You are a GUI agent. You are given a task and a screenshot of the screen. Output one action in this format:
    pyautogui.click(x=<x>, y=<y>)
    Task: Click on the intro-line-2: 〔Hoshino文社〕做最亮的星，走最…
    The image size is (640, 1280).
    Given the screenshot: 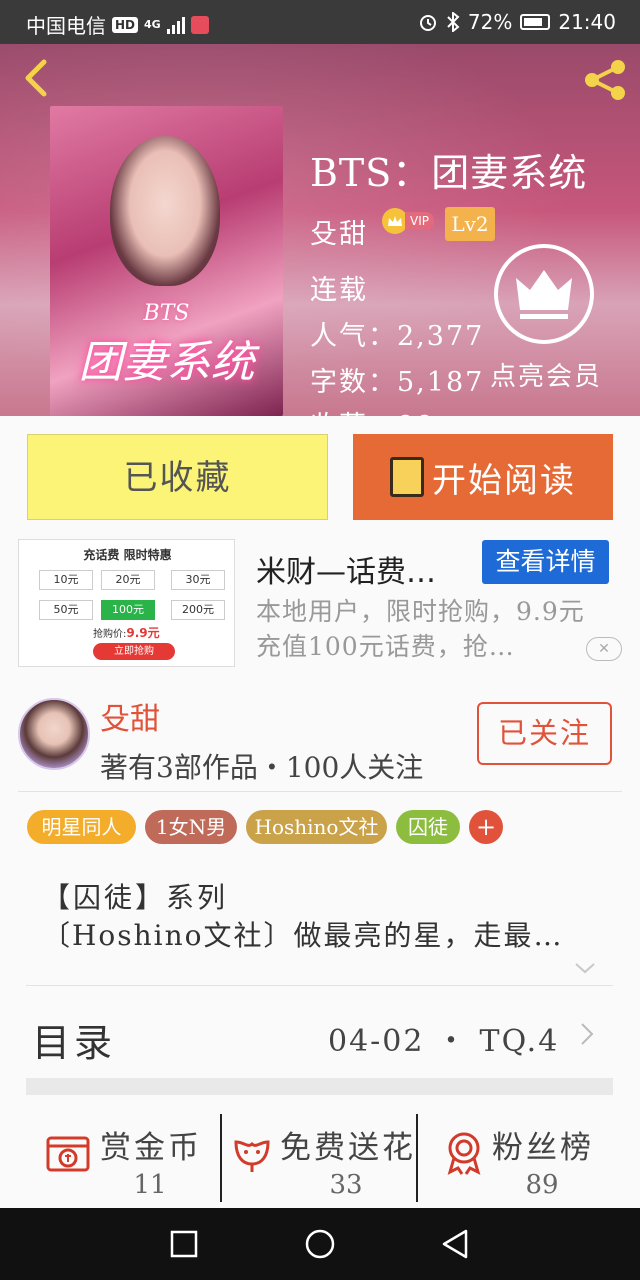 What is the action you would take?
    pyautogui.click(x=303, y=935)
    